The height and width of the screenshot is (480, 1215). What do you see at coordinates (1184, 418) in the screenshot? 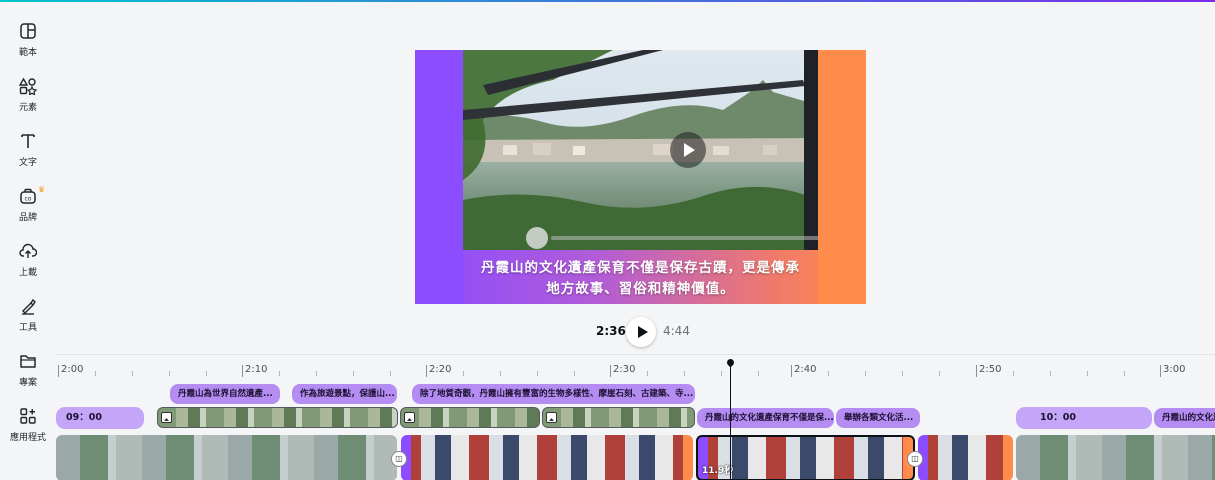
I see `caption-pill: 丹霞山的文化遺` at bounding box center [1184, 418].